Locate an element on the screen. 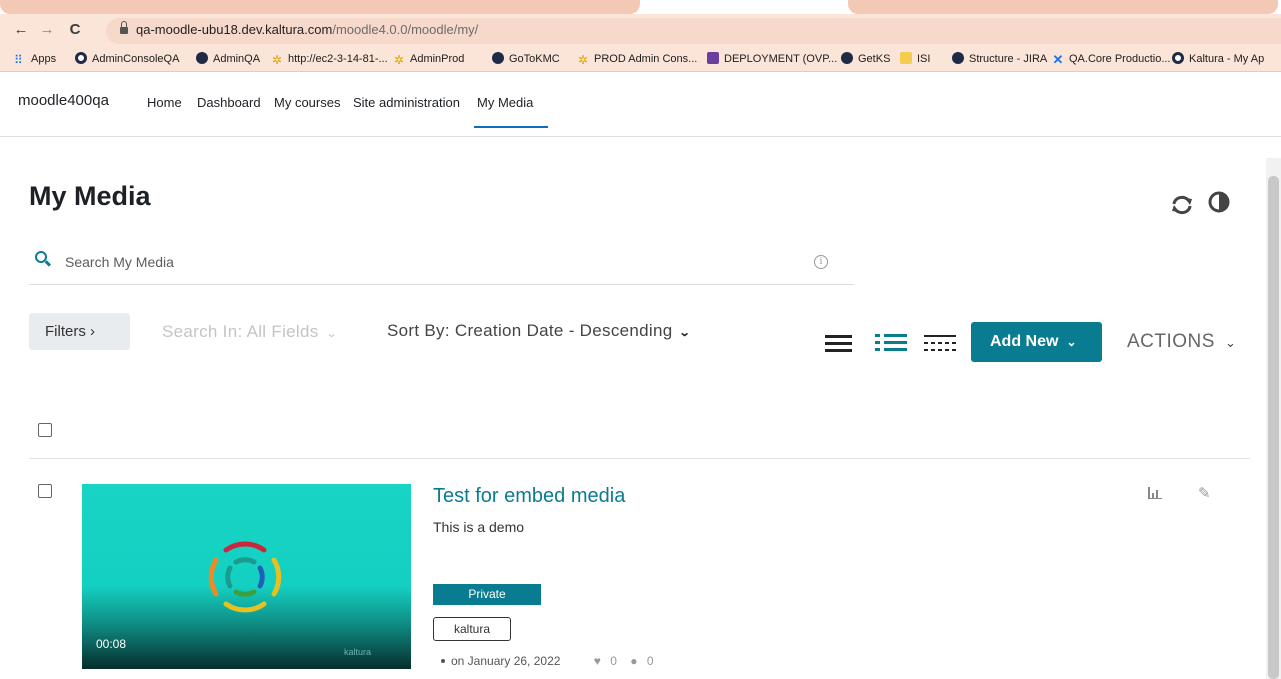  media-tag: kaltura is located at coordinates (472, 629).